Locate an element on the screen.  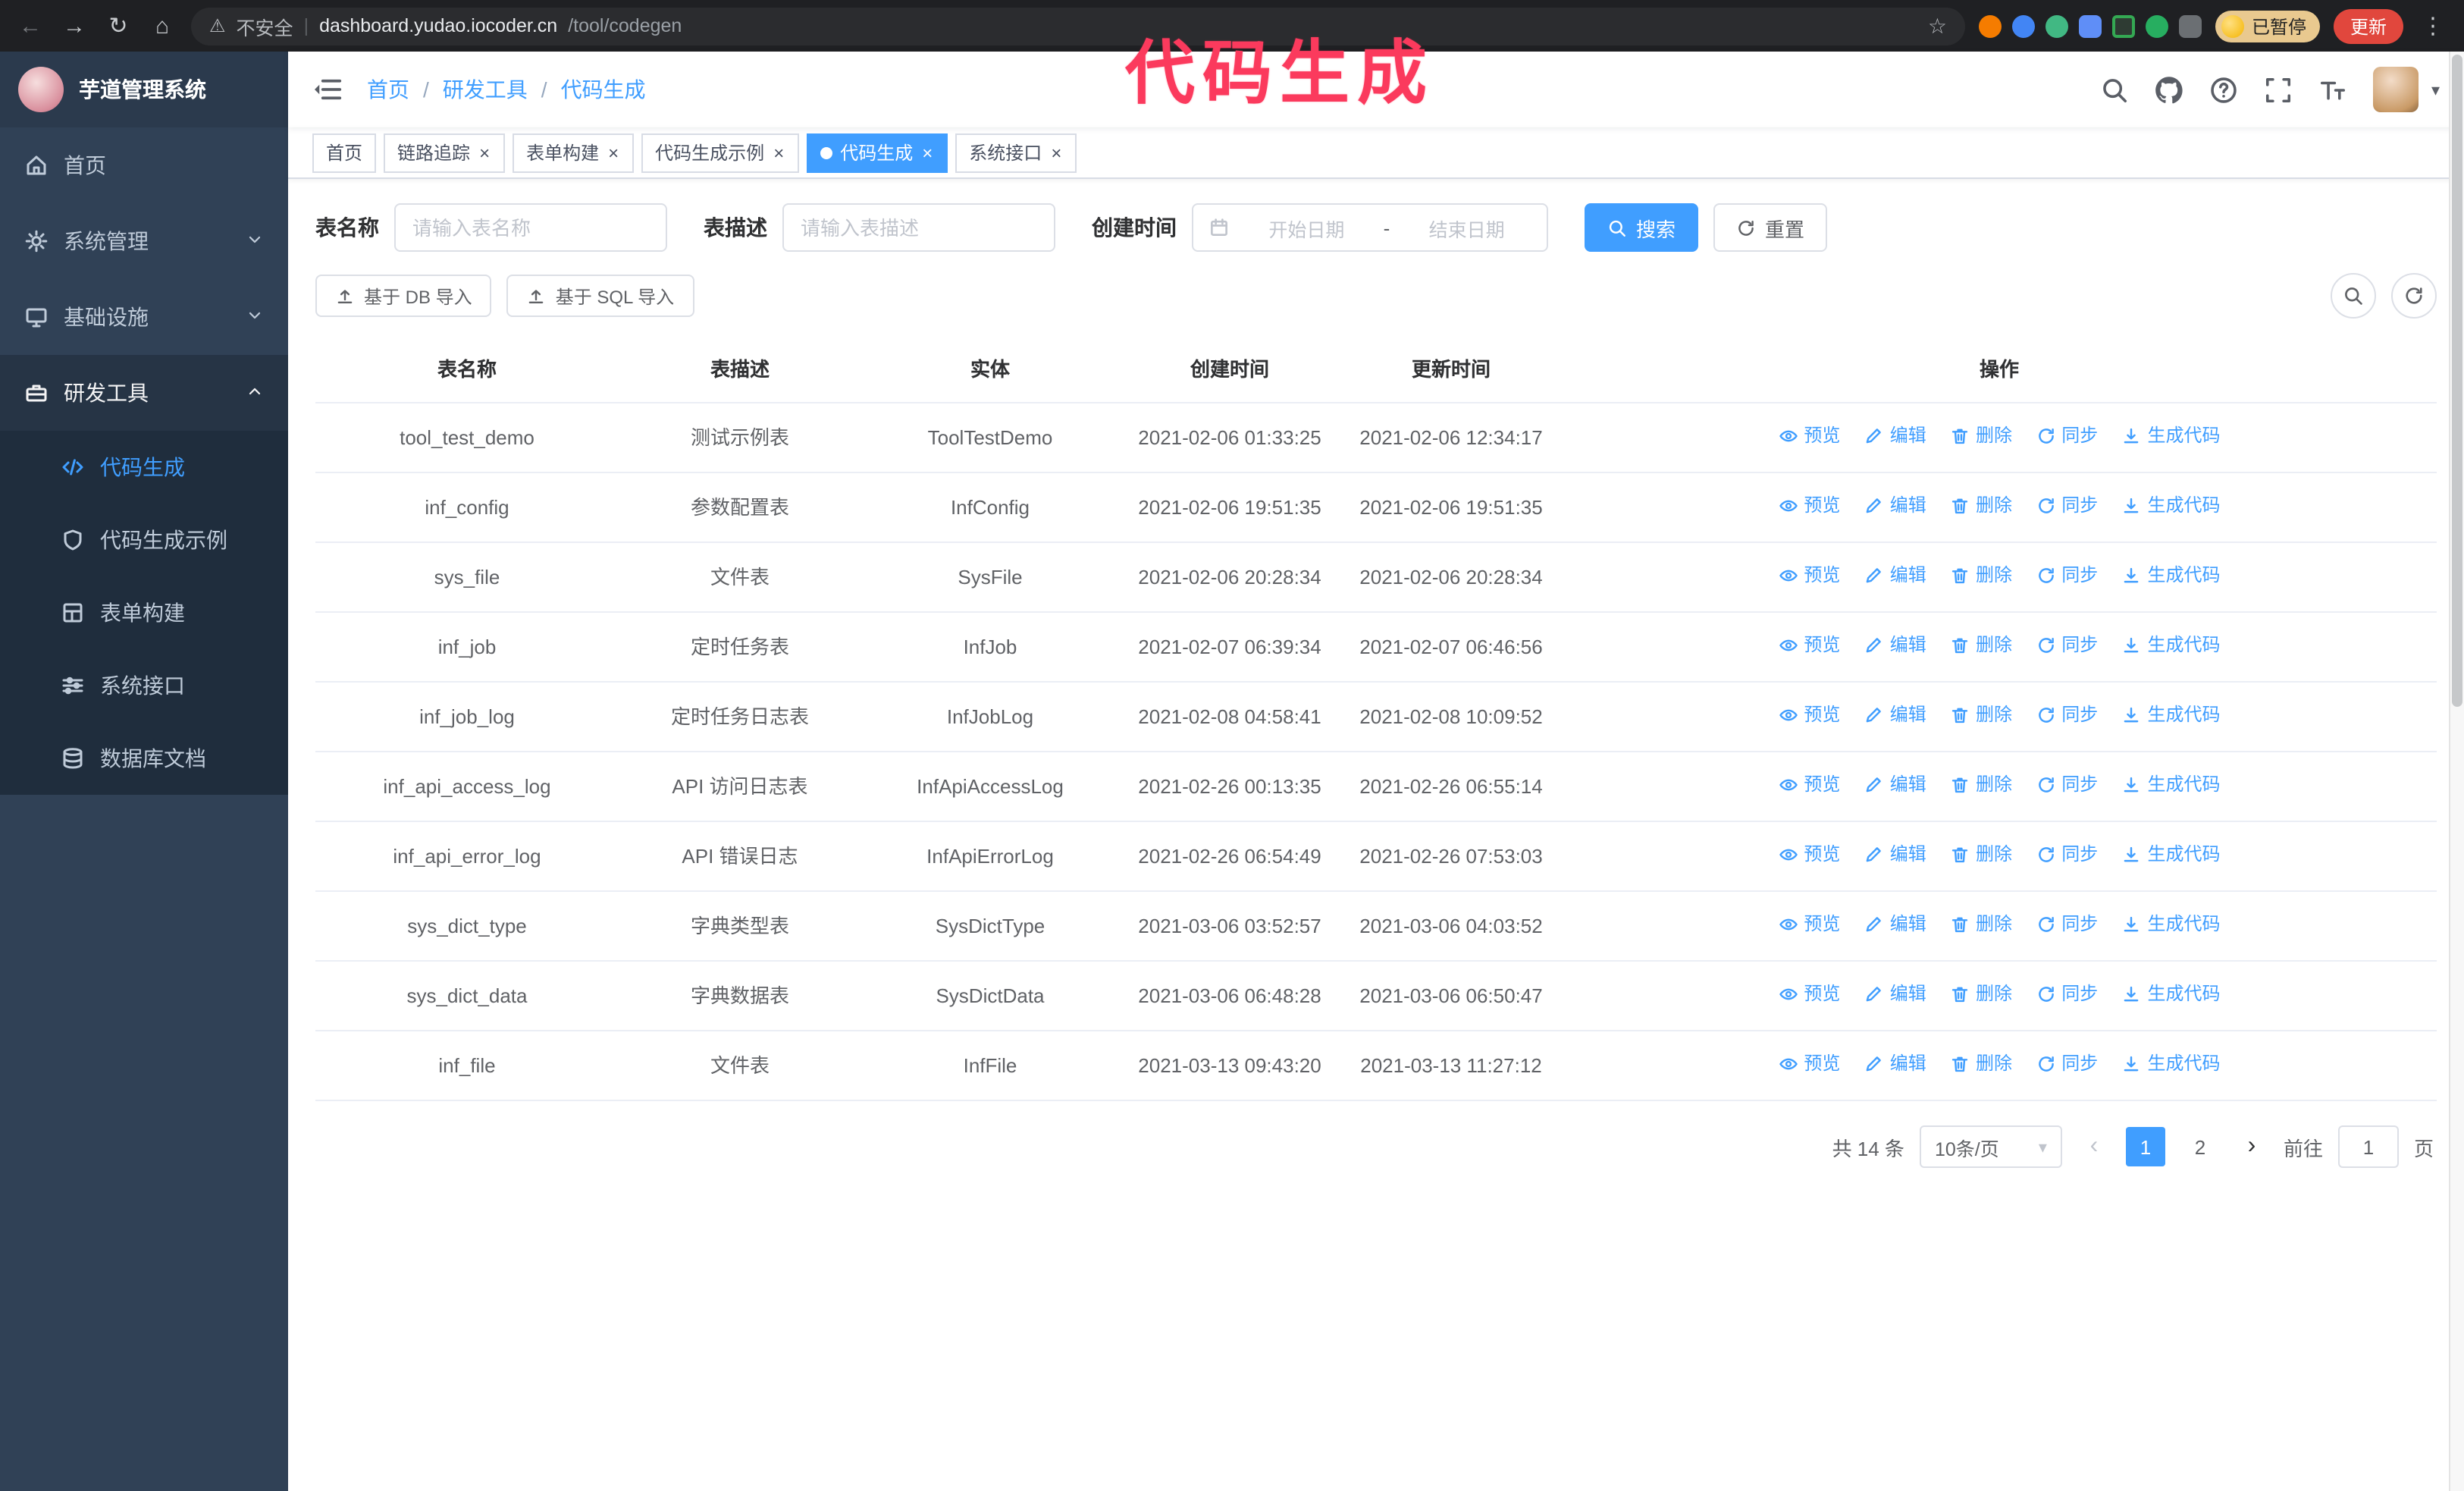
sidebar-item-codegen-example: 代码生成示例 is located at coordinates (144, 540).